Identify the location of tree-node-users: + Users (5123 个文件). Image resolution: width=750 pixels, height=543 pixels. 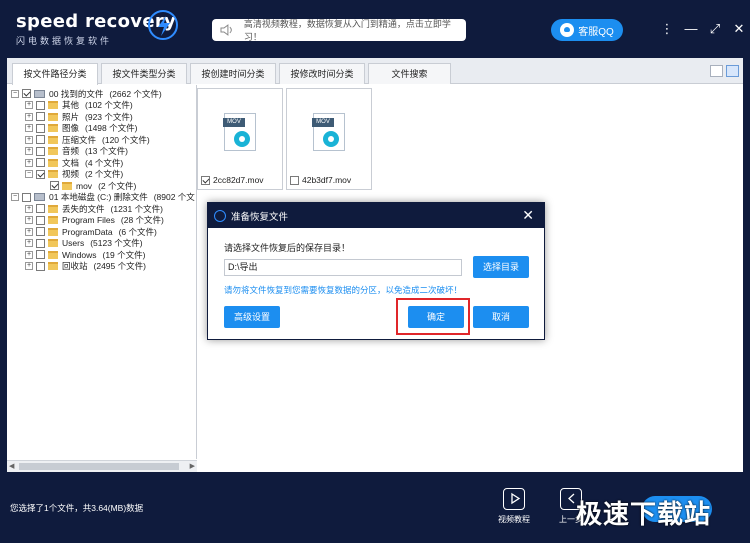
(84, 243).